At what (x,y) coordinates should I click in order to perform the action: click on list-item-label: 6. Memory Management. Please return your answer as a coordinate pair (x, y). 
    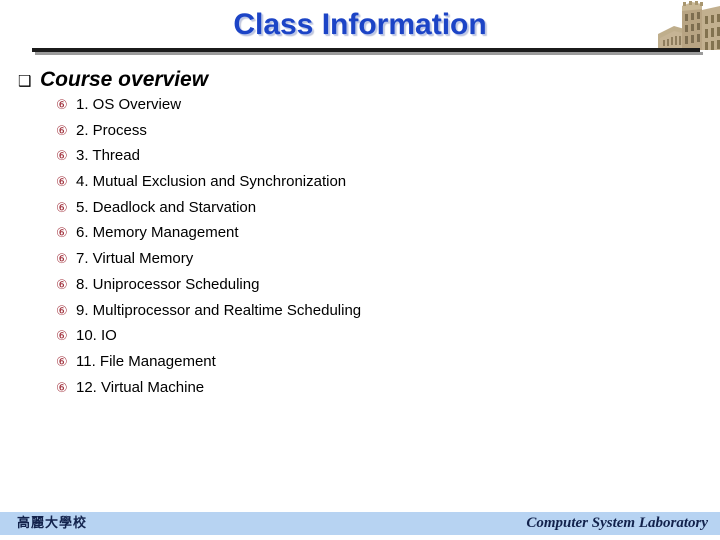
    Looking at the image, I should click on (157, 233).